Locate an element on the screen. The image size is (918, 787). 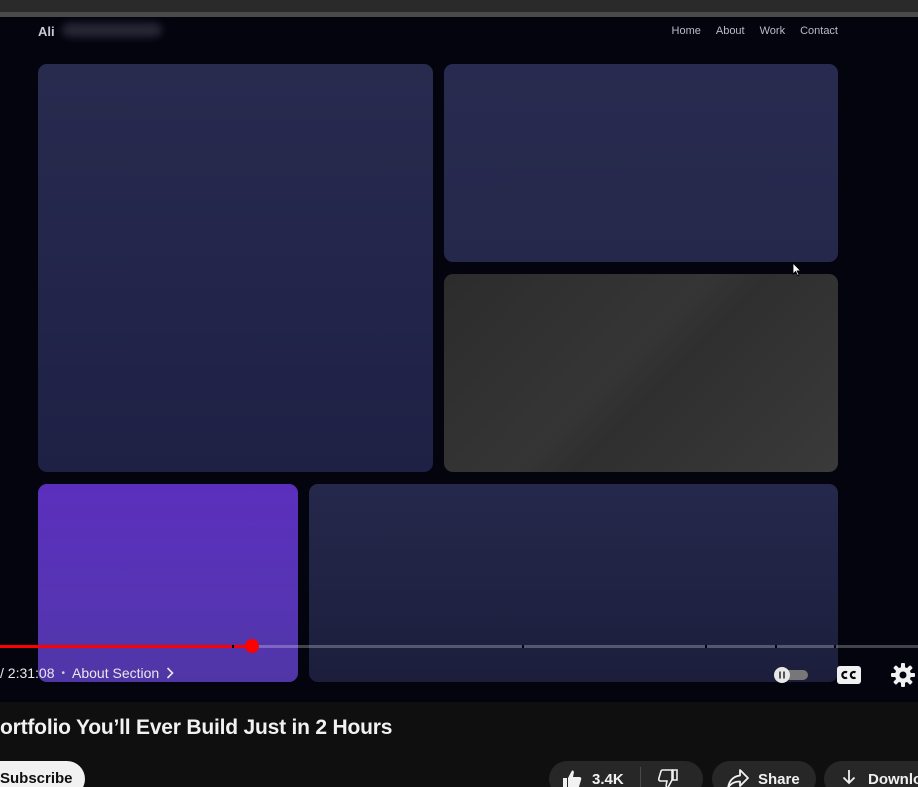
like-button: 3.4K is located at coordinates (586, 774).